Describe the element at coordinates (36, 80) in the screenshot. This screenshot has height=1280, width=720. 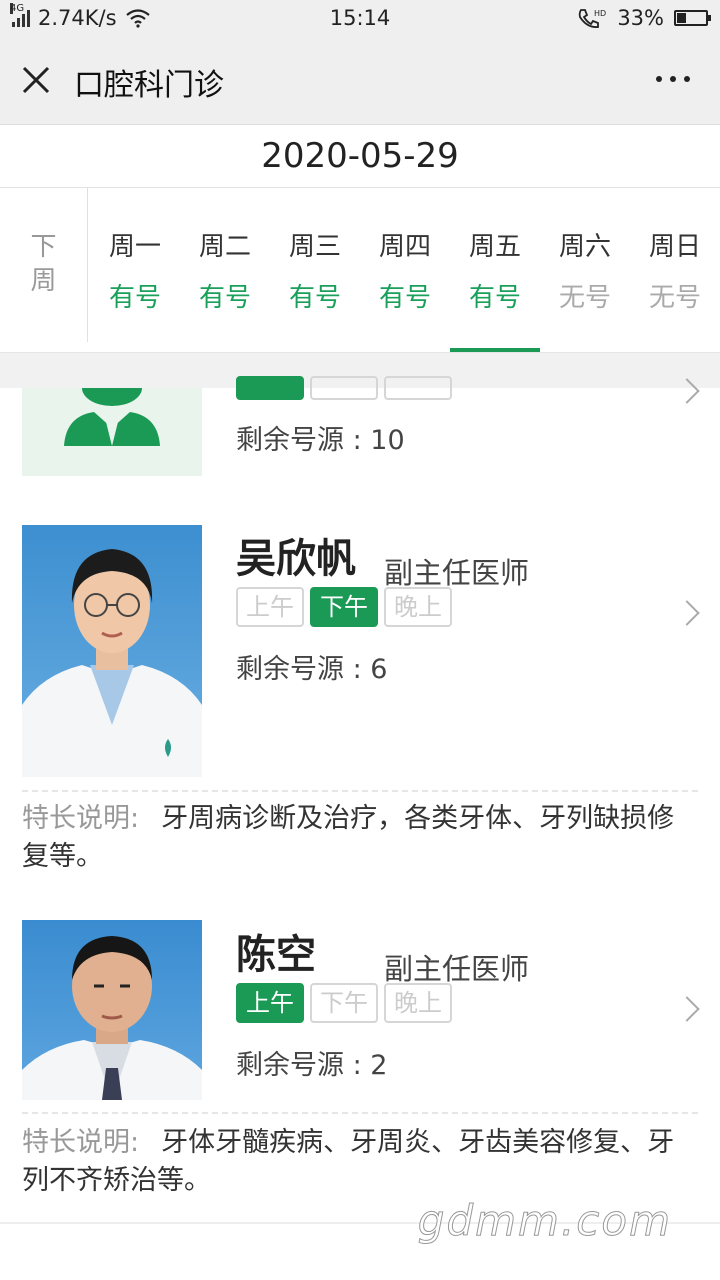
I see `close-icon` at that location.